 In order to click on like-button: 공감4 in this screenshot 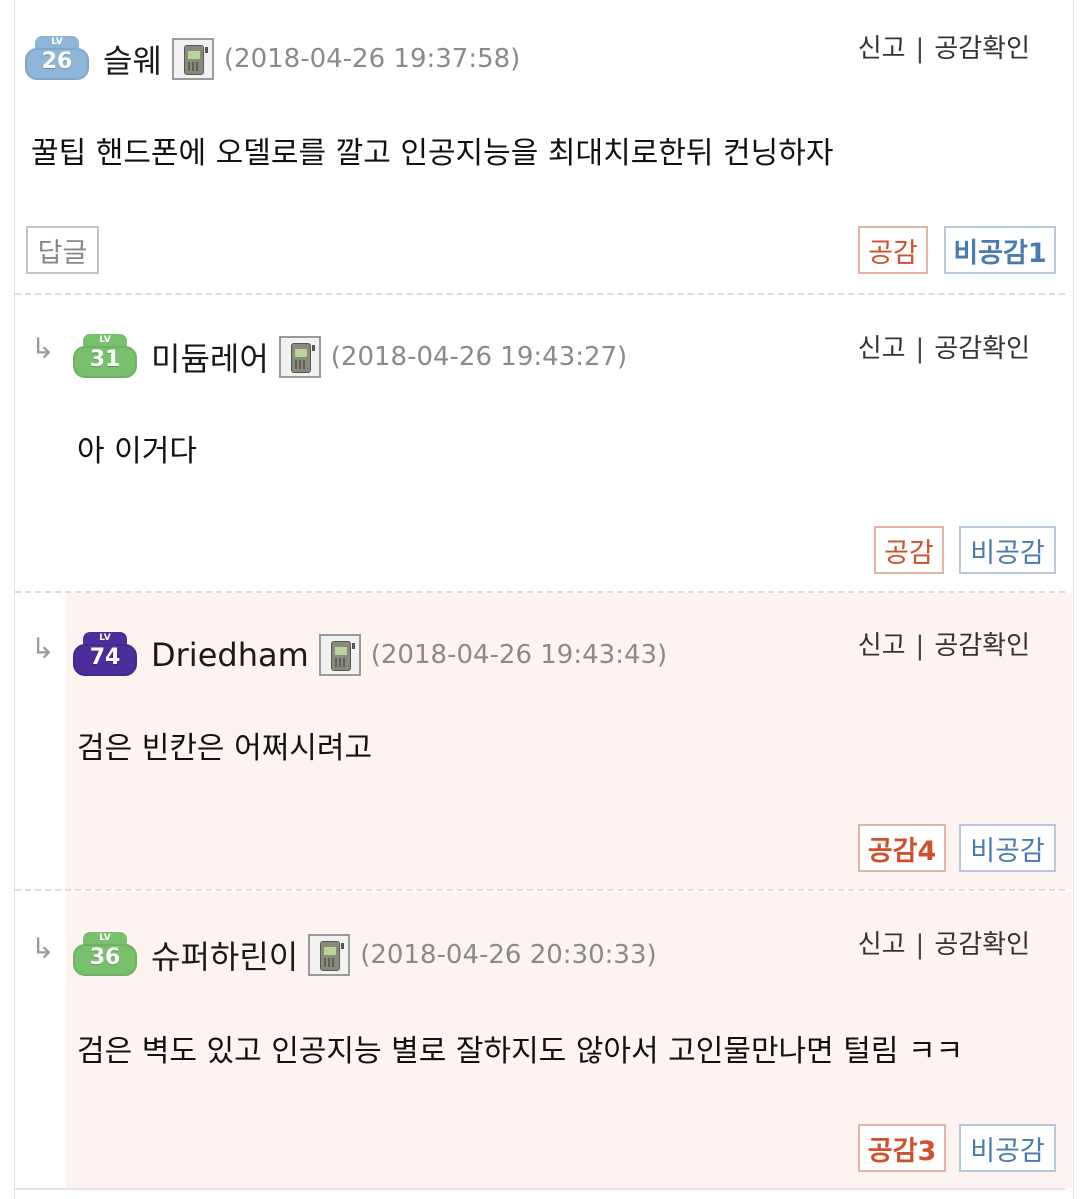, I will do `click(902, 848)`.